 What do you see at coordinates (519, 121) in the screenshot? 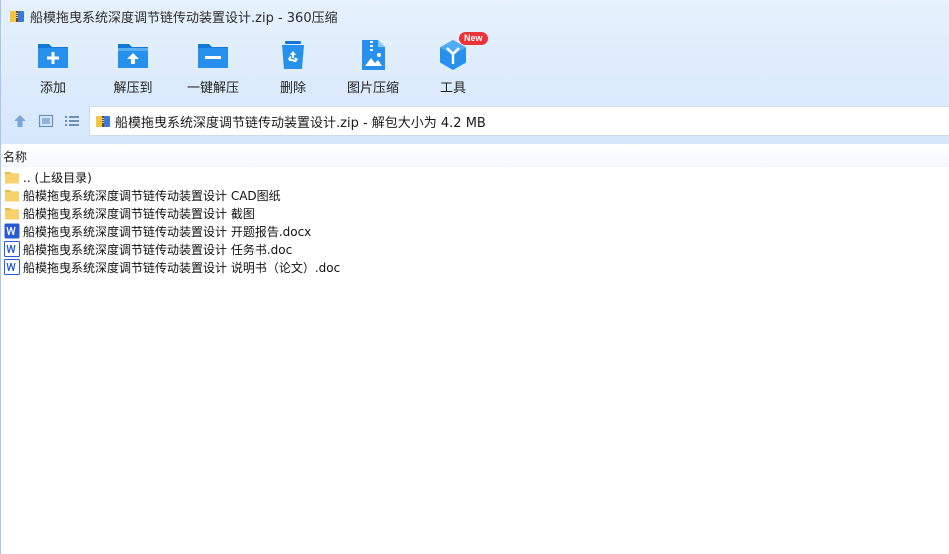
I see `address-bar: 船模拖曳系统深度调节链传动装置设计.zip - 解包大小为 4.2 MB` at bounding box center [519, 121].